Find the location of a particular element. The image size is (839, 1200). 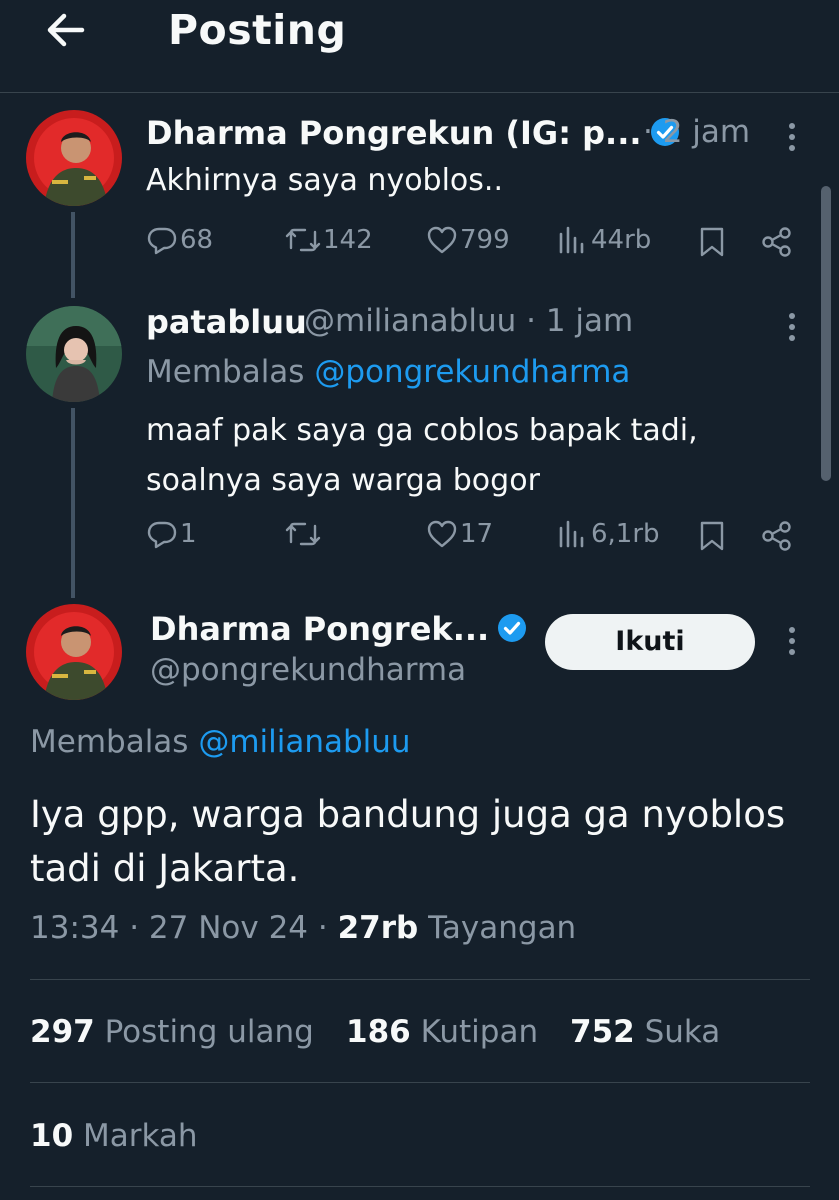

repost-count: 142 is located at coordinates (348, 240).